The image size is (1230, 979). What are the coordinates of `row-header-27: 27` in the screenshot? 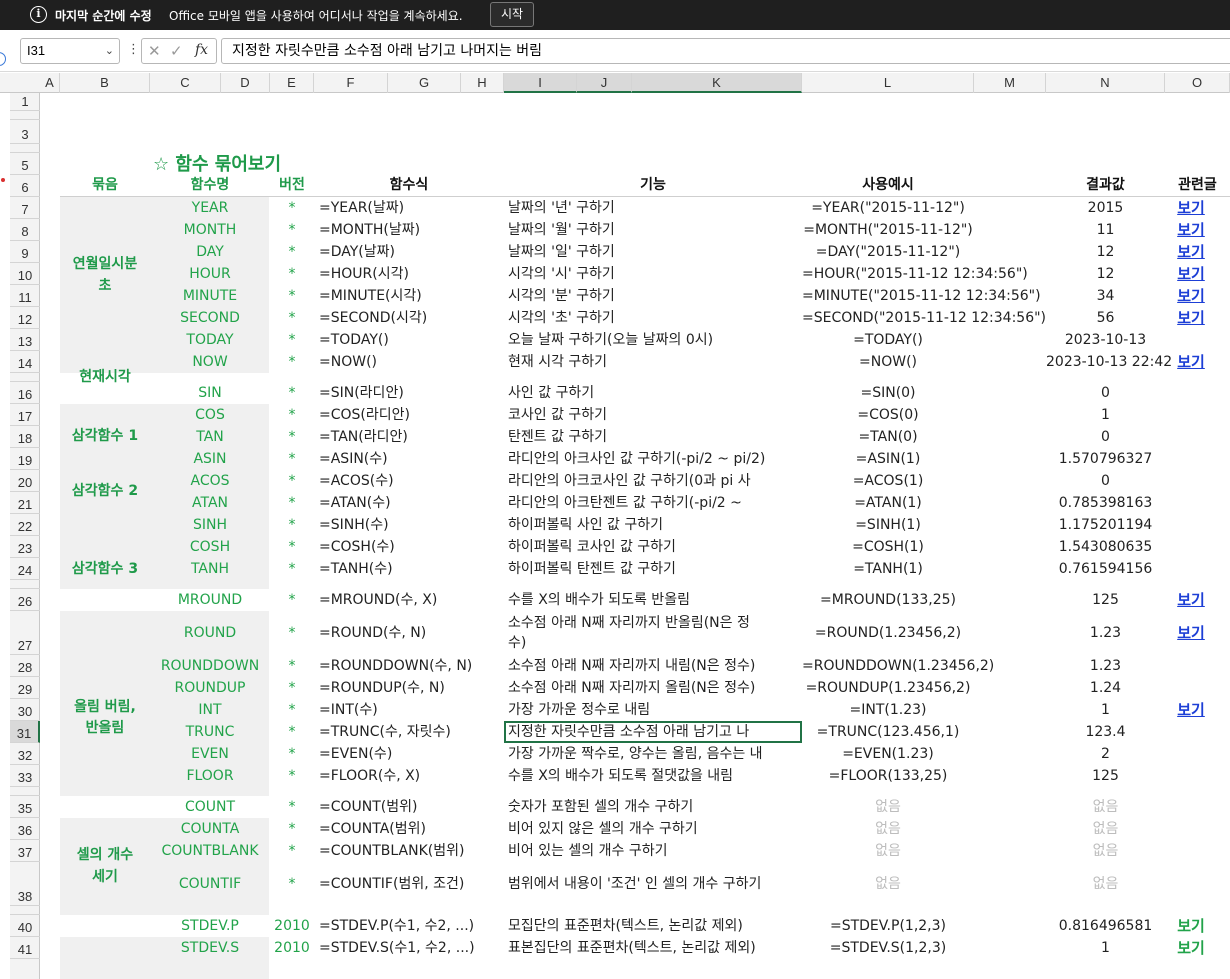 It's located at (25, 633).